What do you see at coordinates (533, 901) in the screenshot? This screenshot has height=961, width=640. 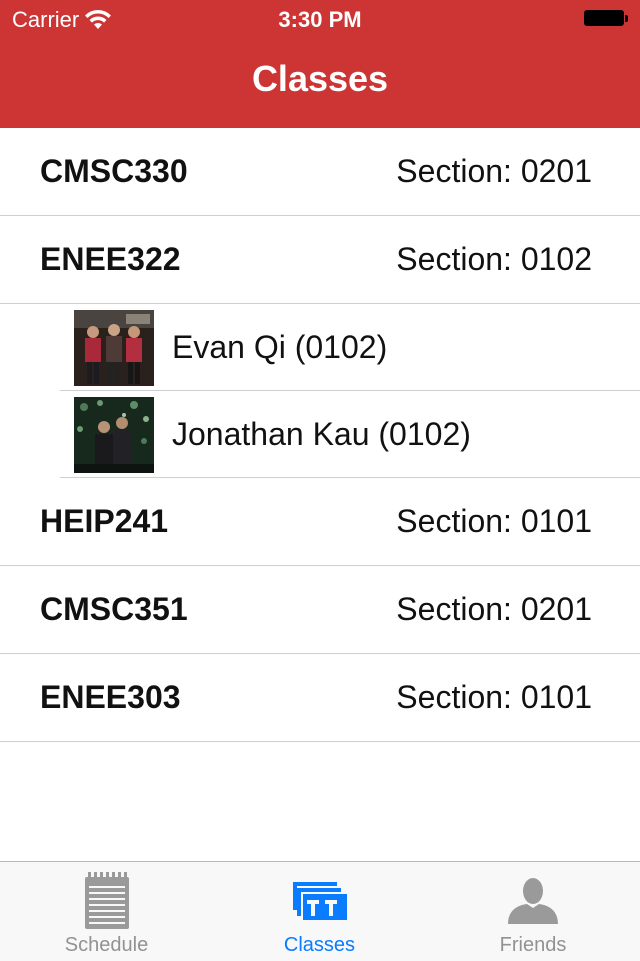 I see `person-icon` at bounding box center [533, 901].